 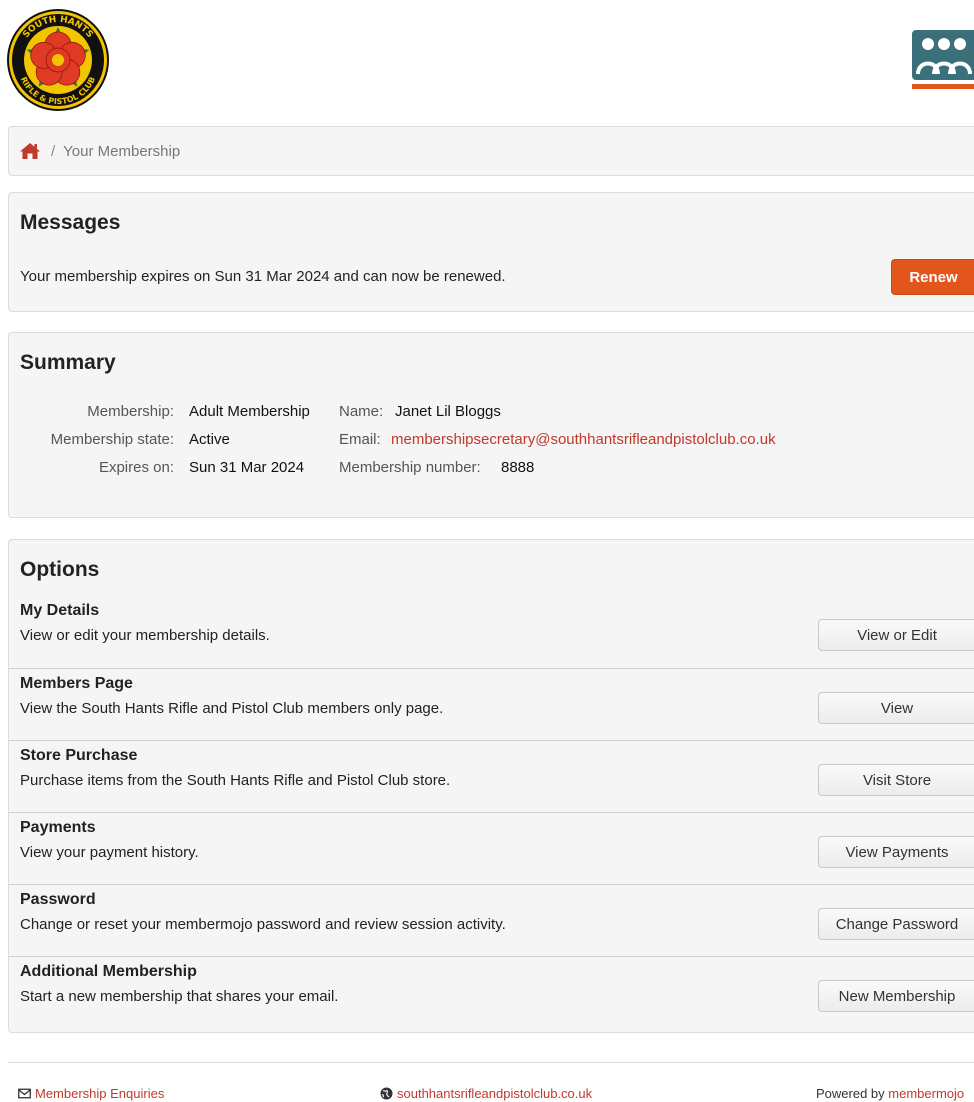 What do you see at coordinates (448, 411) in the screenshot?
I see `name-value: Janet Lil Bloggs` at bounding box center [448, 411].